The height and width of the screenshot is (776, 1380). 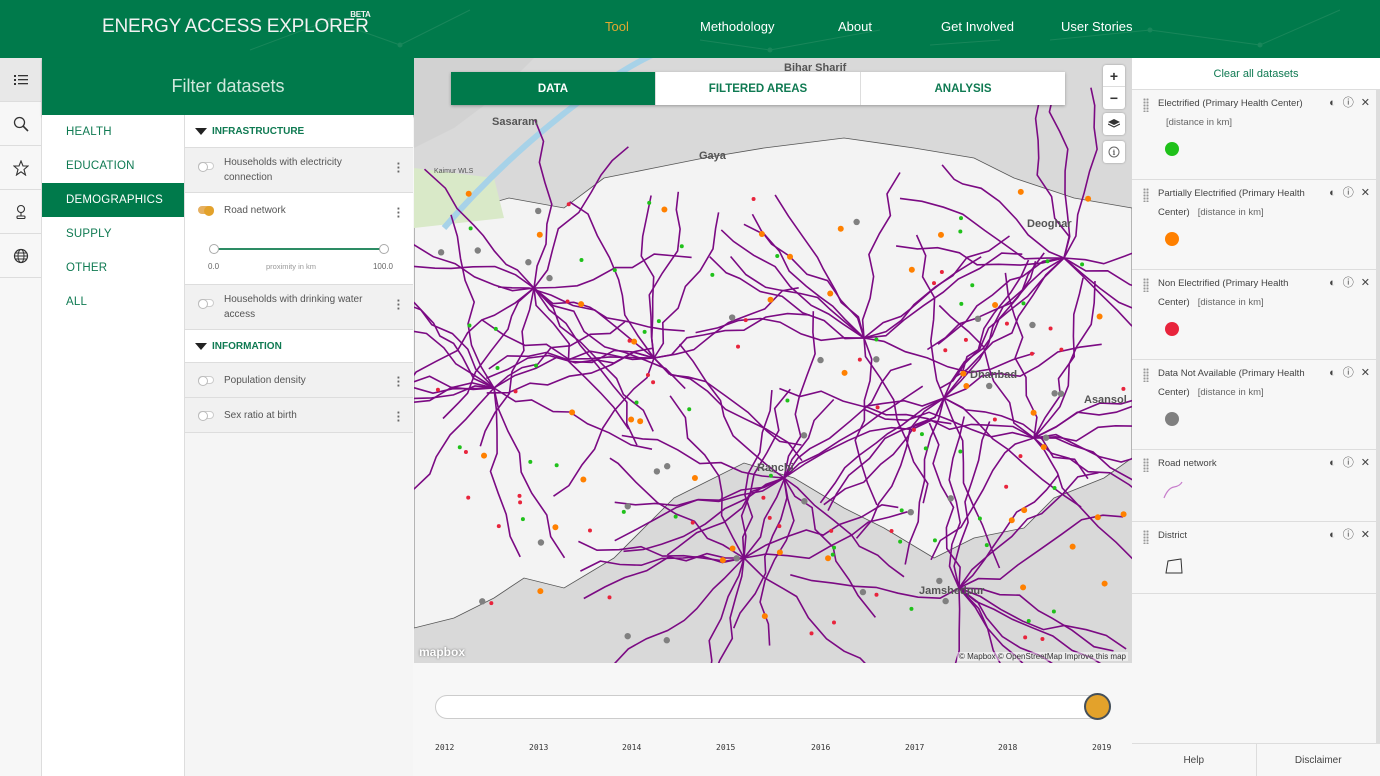 What do you see at coordinates (1114, 152) in the screenshot?
I see `map-info-button: i` at bounding box center [1114, 152].